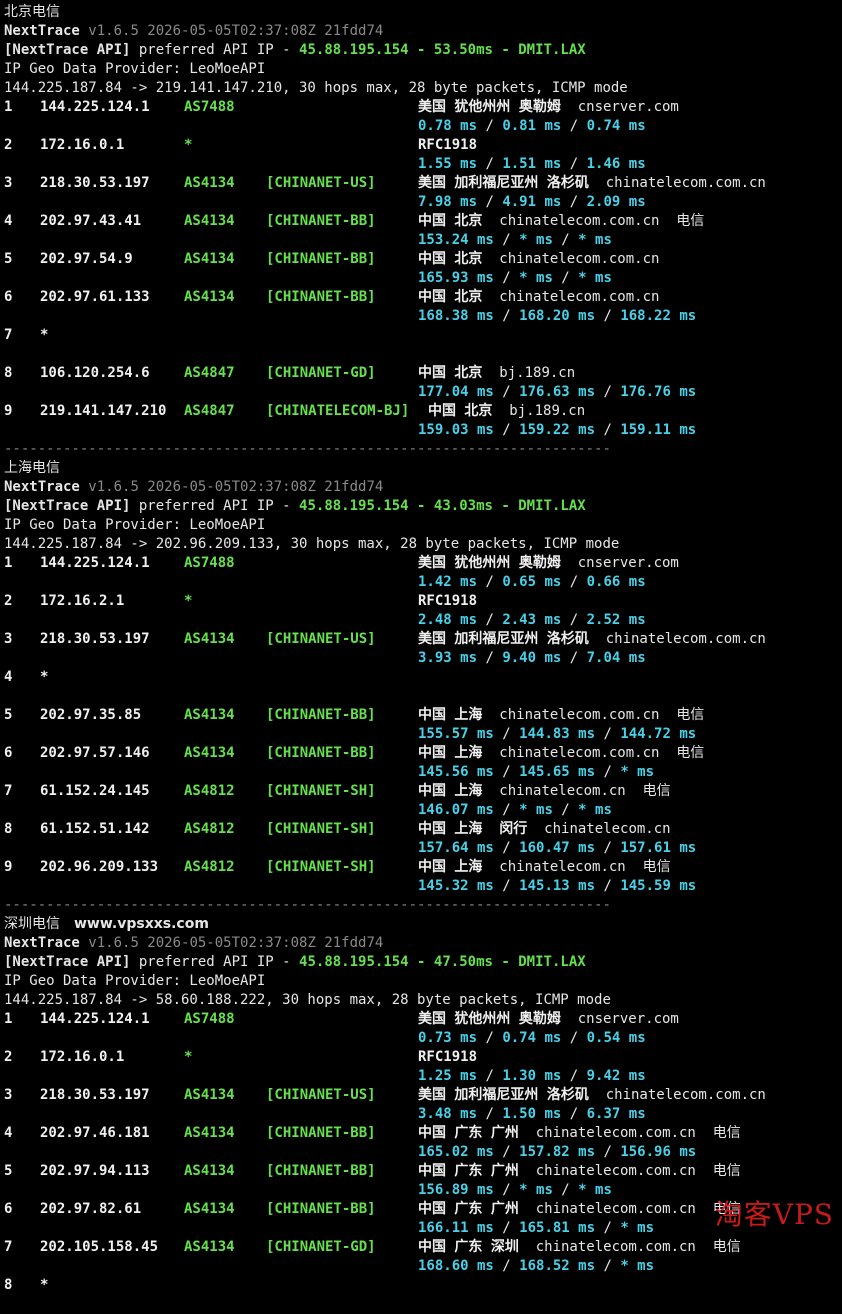 This screenshot has height=1314, width=842. I want to click on hop-network-tag: [CHINATELECOM-BJ], so click(338, 411).